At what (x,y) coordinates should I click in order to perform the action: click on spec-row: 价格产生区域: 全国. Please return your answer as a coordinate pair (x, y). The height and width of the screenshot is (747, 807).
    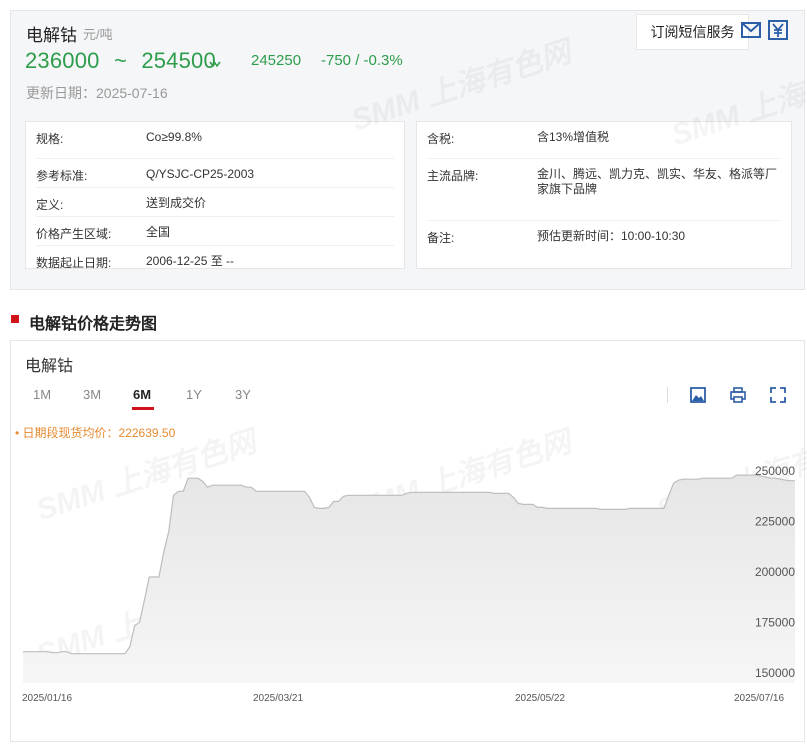
    Looking at the image, I should click on (215, 231).